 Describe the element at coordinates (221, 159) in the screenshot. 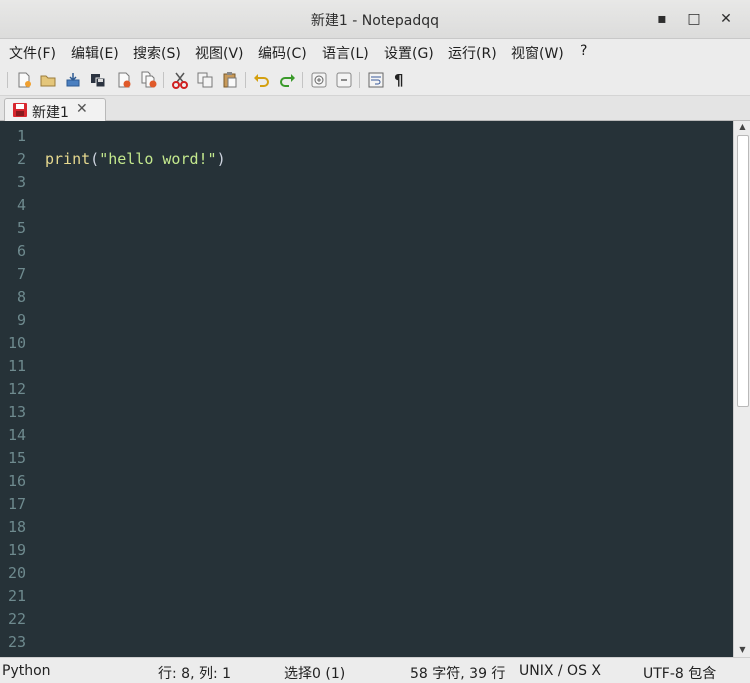

I see `code-token-paren: )` at that location.